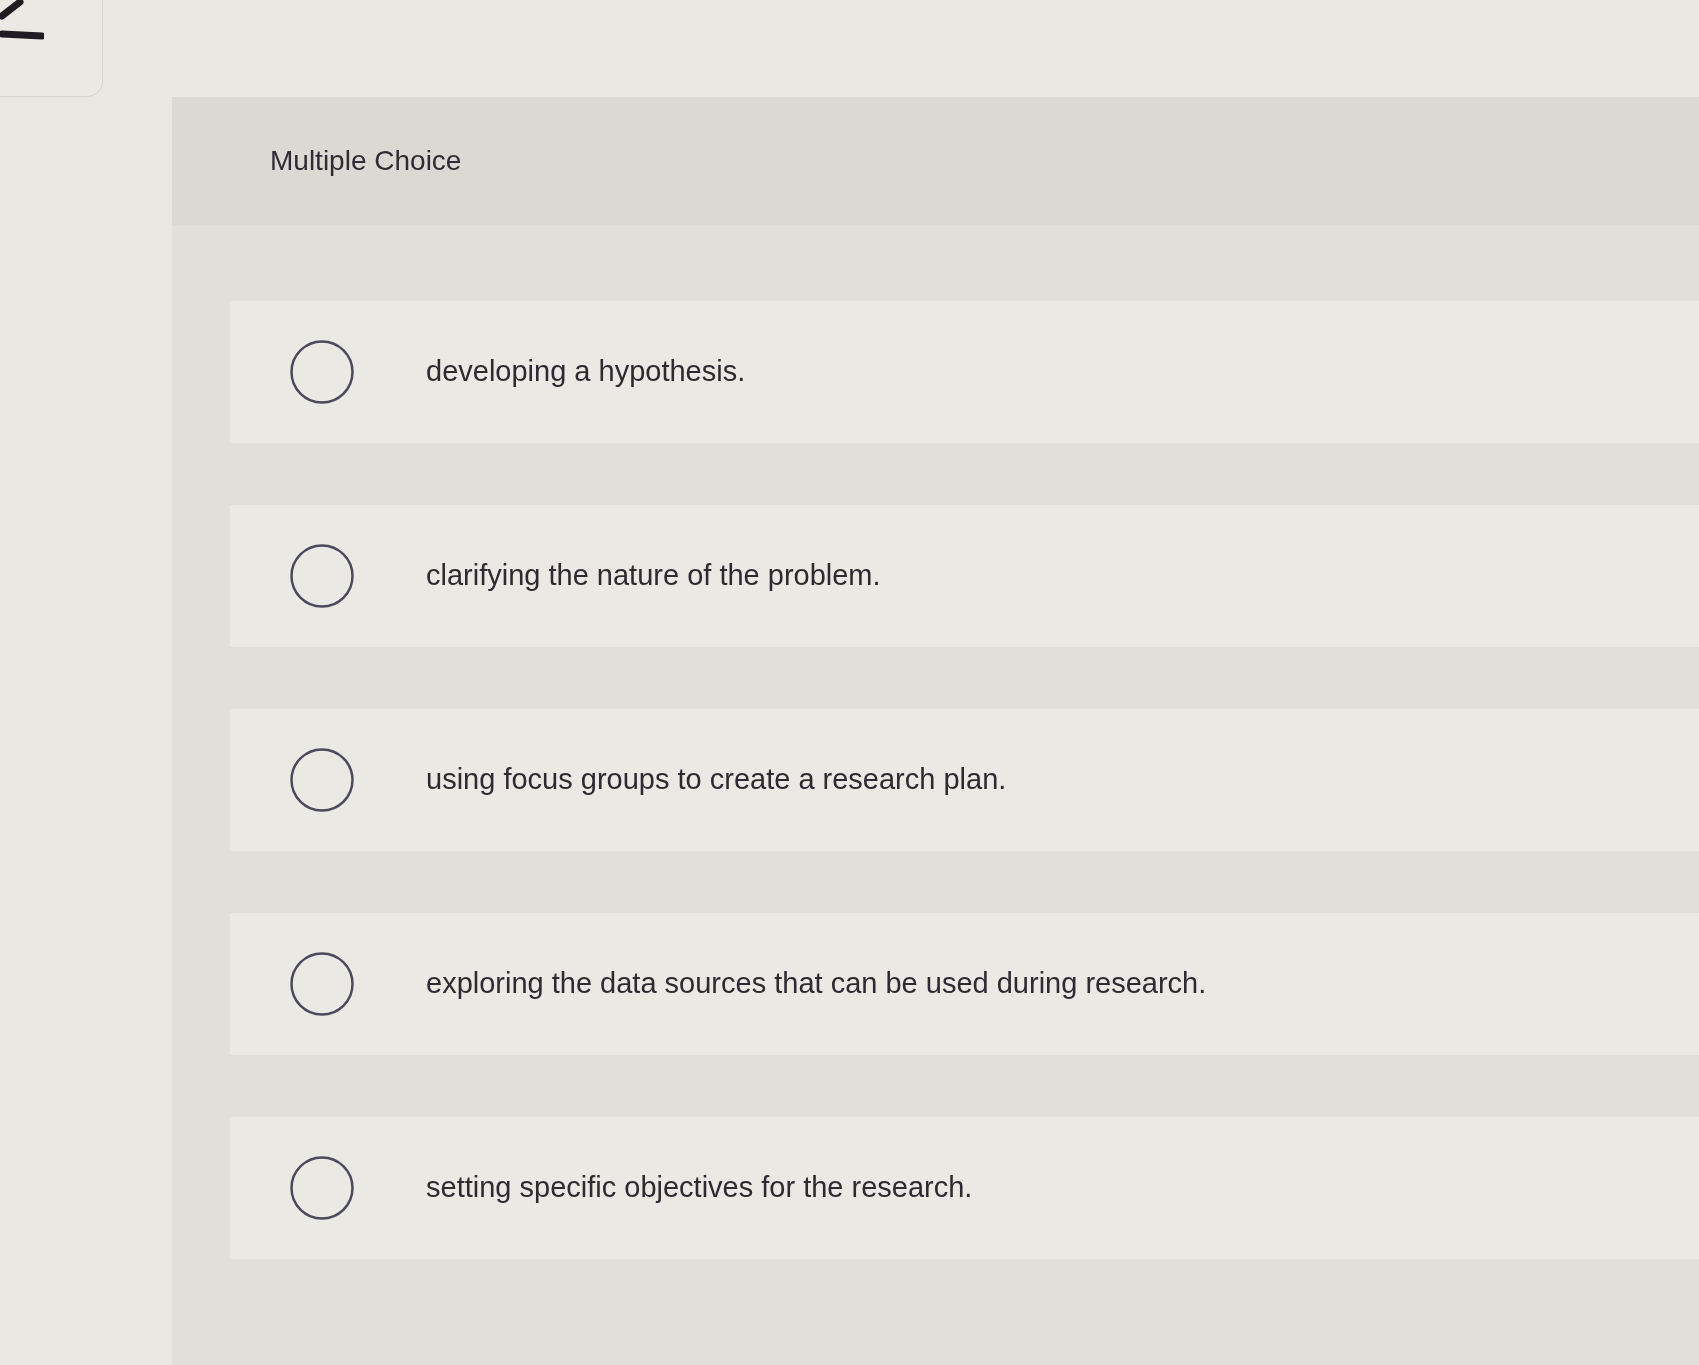 Image resolution: width=1699 pixels, height=1365 pixels. I want to click on nav-button, so click(51, 48).